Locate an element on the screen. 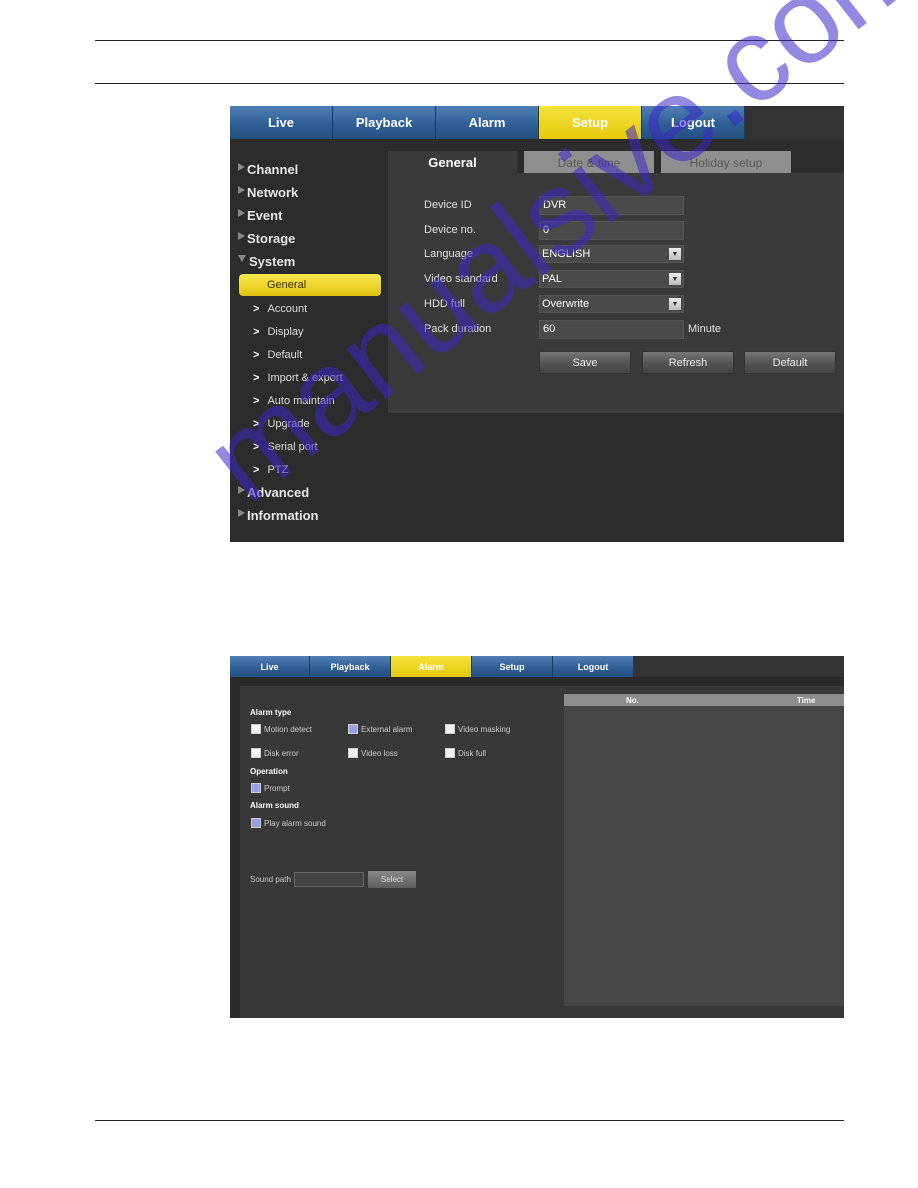  header-rule-bottom is located at coordinates (469, 83).